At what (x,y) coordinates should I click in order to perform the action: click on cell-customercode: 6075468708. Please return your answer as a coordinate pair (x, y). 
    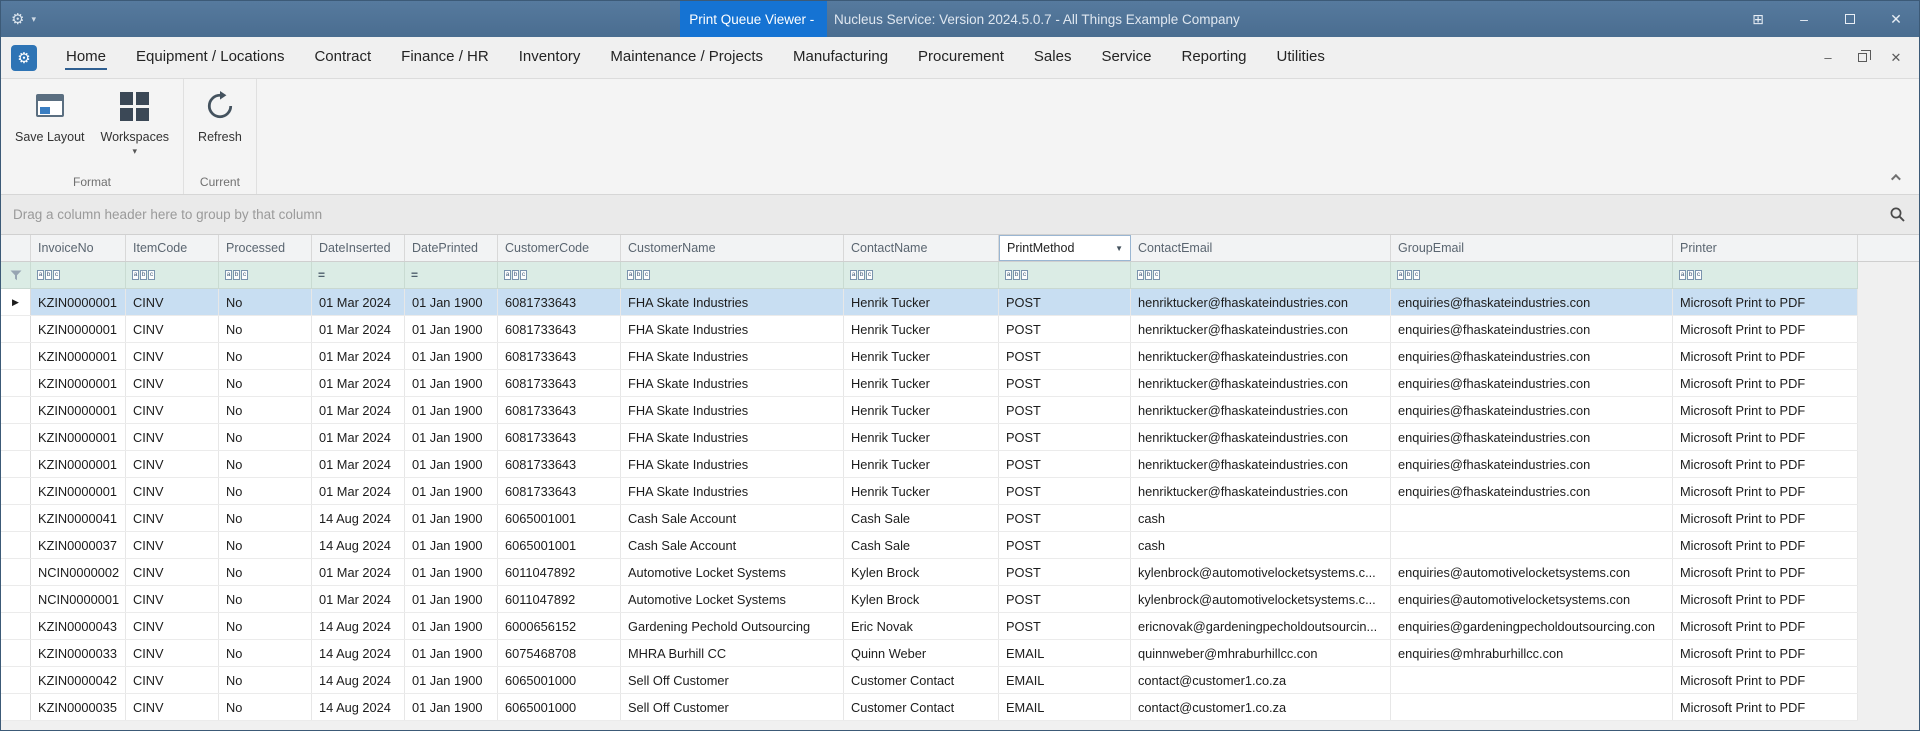
    Looking at the image, I should click on (559, 653).